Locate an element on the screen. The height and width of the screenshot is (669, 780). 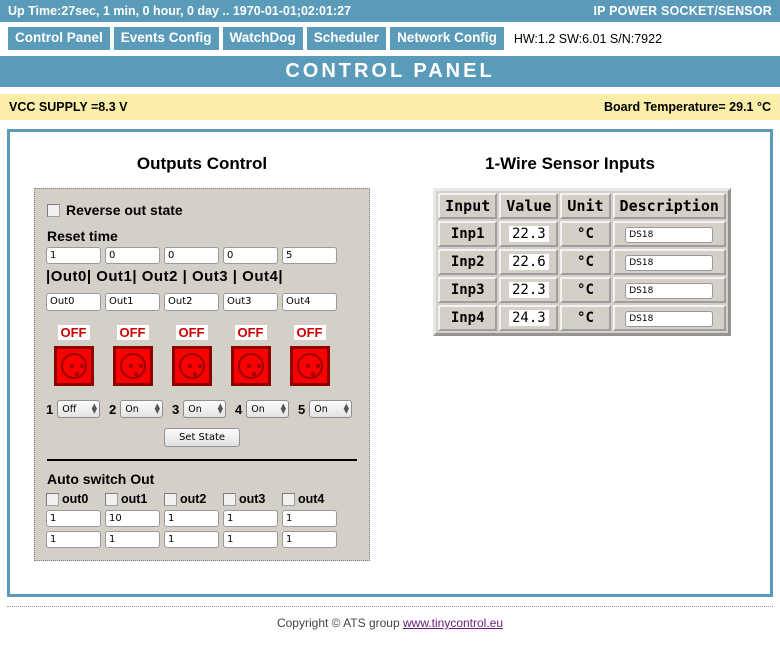
selector-number-5: 5 is located at coordinates (302, 409).